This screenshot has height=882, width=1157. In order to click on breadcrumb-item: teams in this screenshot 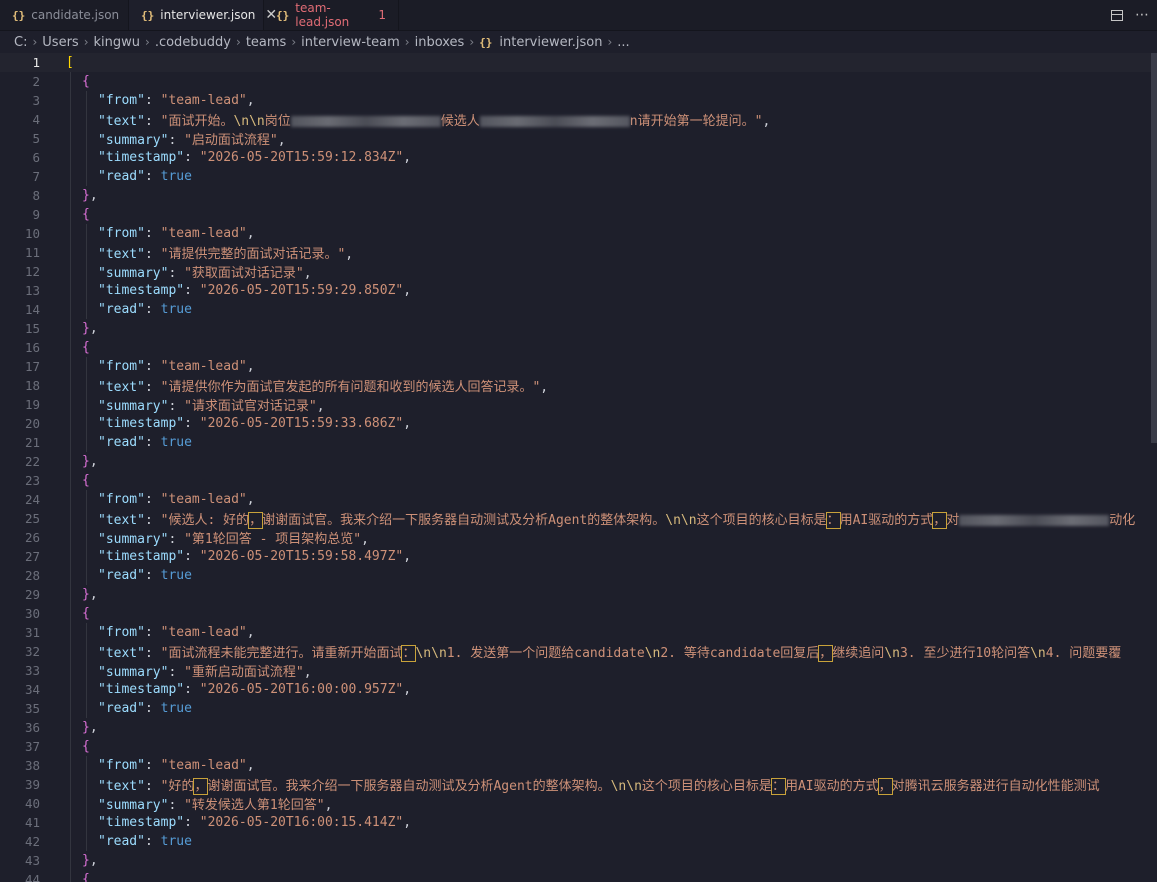, I will do `click(266, 42)`.